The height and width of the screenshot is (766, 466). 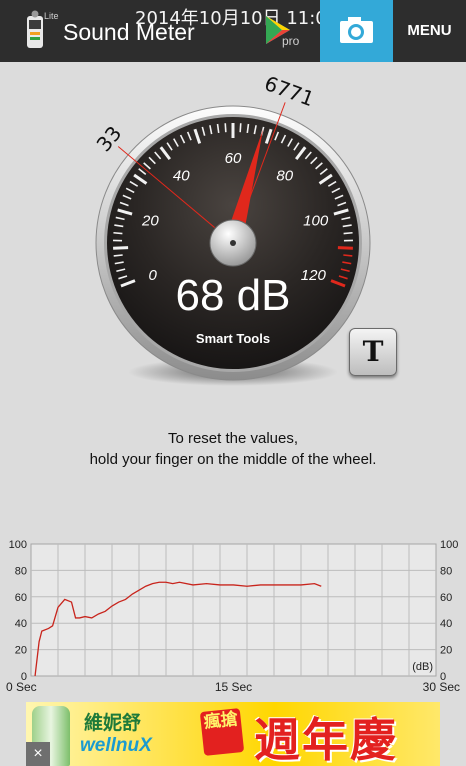 I want to click on max-marker-label: 6771, so click(x=289, y=91).